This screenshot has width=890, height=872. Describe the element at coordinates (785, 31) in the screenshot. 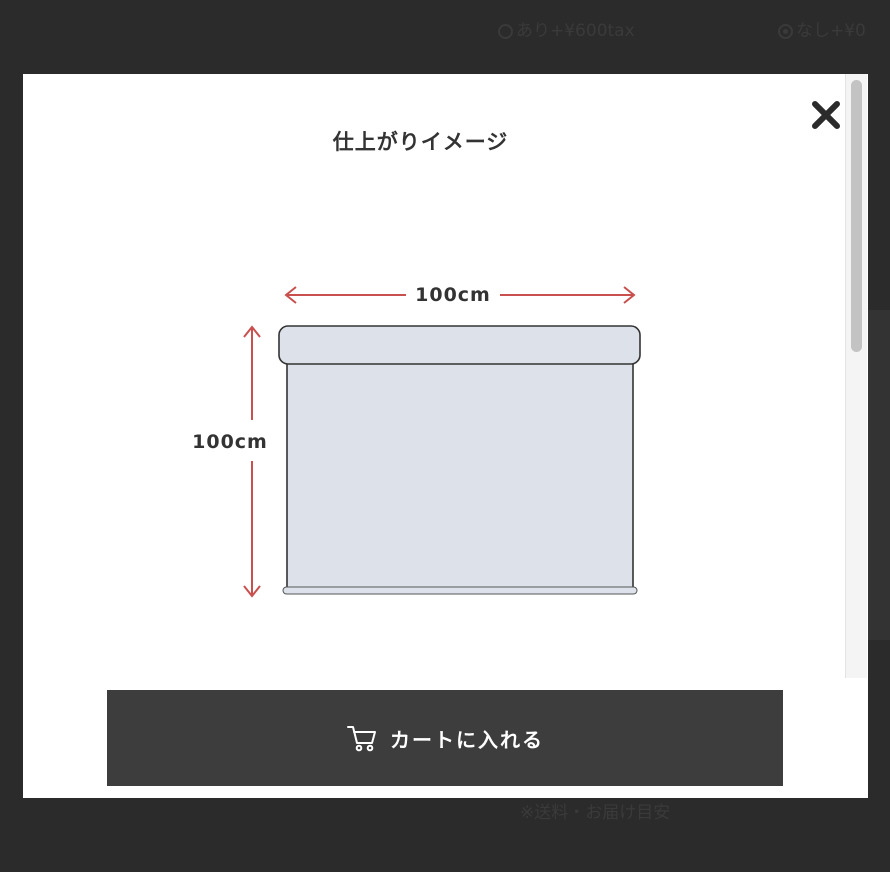

I see `radio-selected-icon` at that location.